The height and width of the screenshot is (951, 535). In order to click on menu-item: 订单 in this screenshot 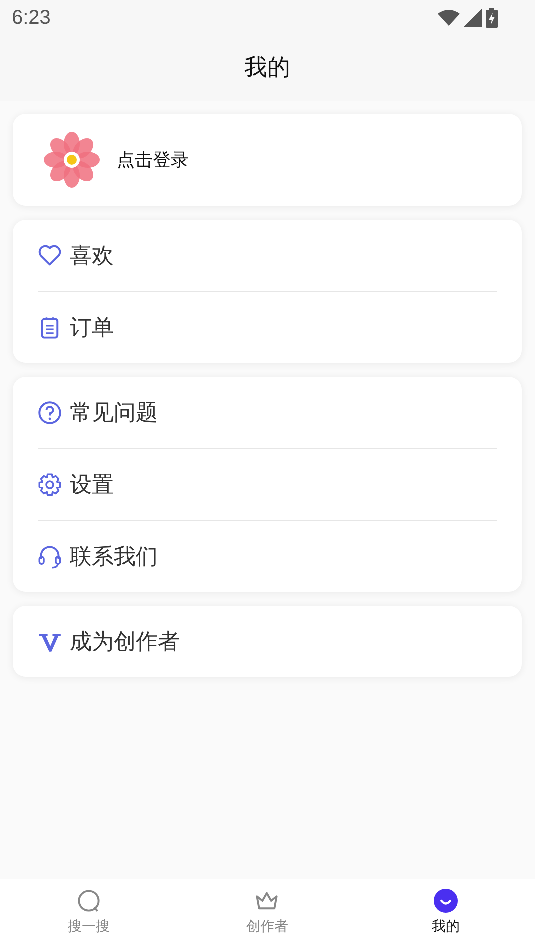, I will do `click(267, 327)`.